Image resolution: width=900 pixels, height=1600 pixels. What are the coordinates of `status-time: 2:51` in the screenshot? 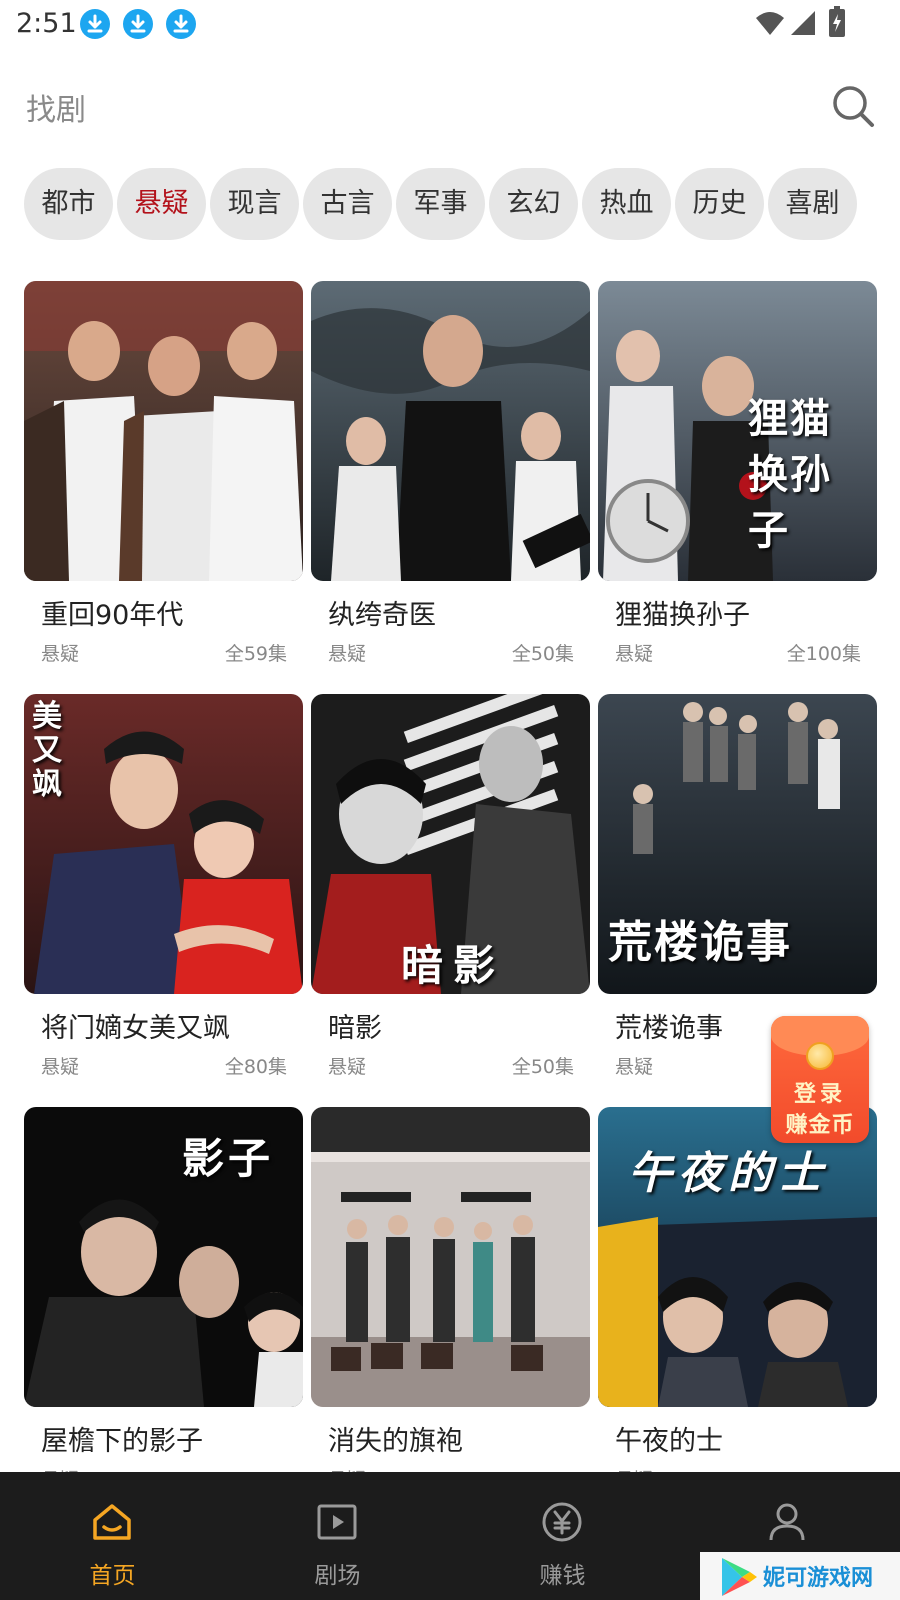 It's located at (46, 23).